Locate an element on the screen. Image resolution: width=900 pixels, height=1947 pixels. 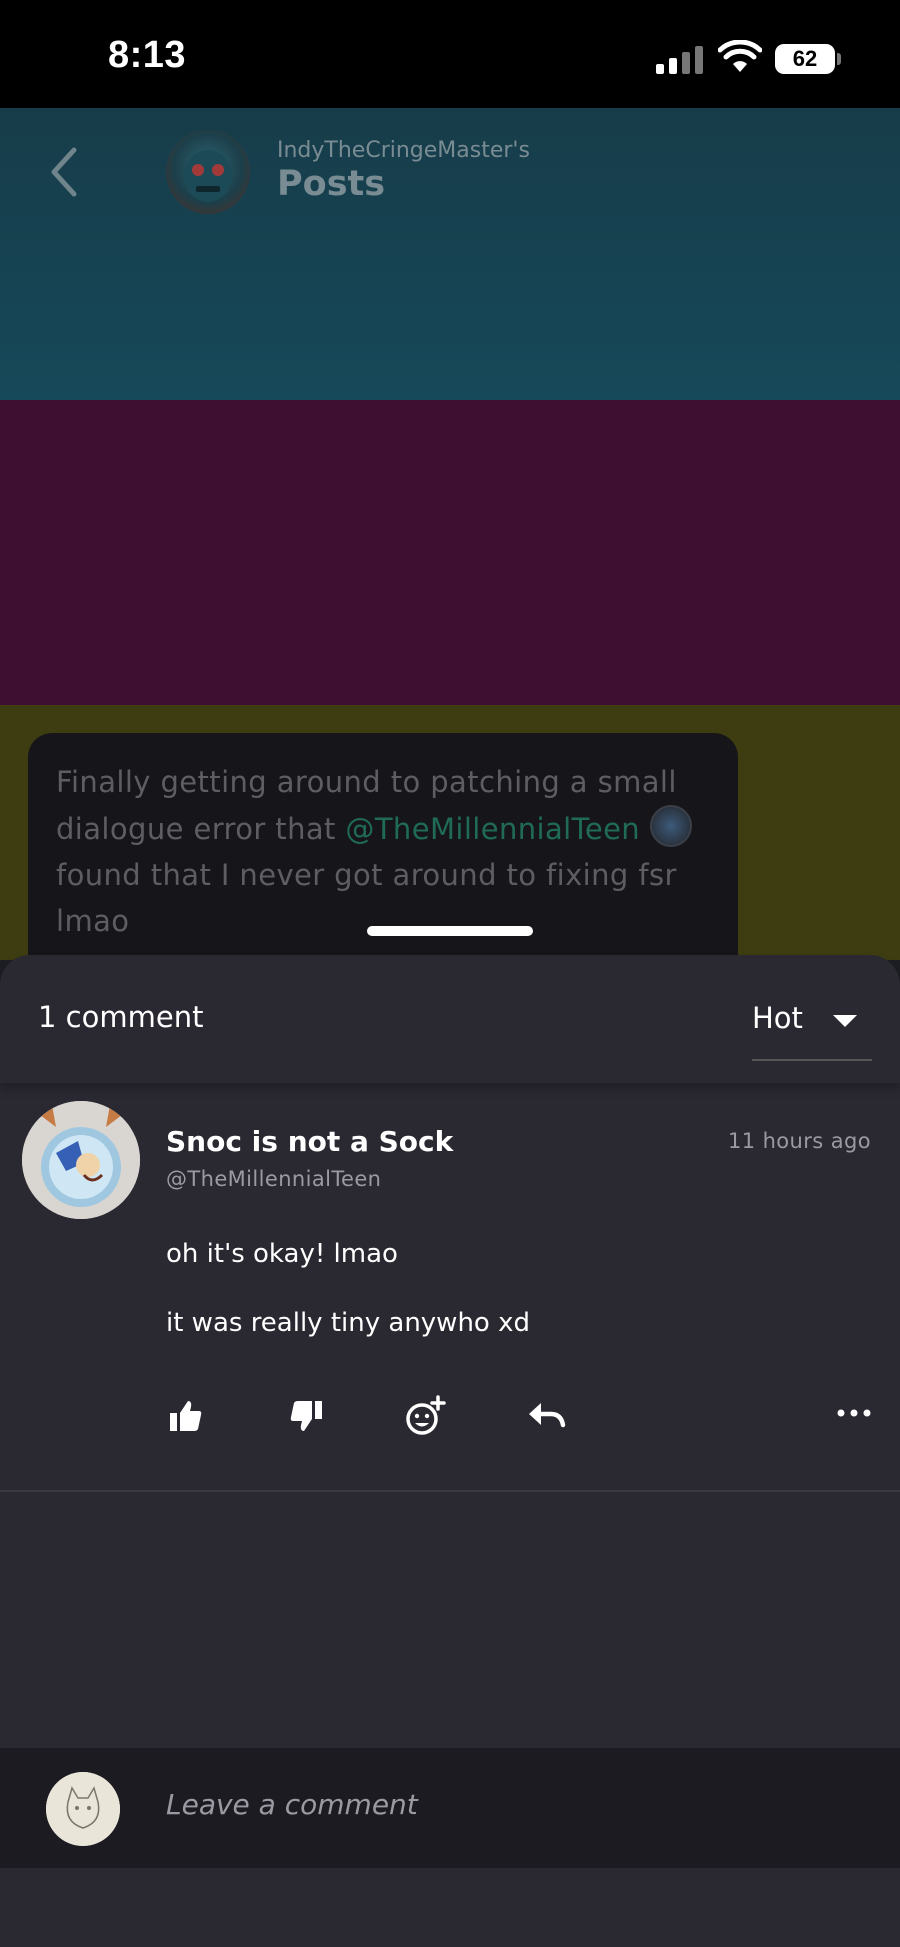
commenter-avatar is located at coordinates (81, 1160).